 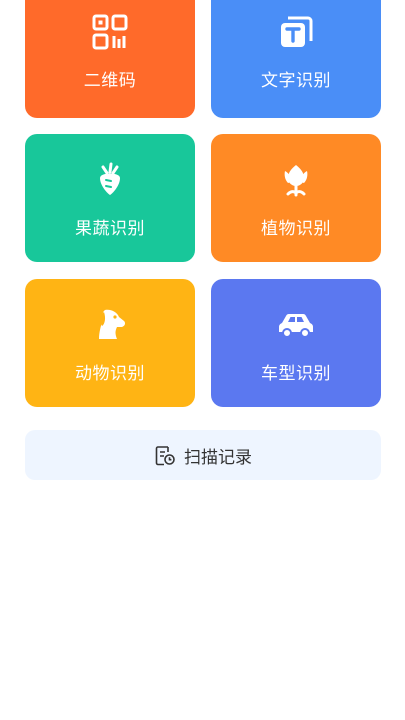 I want to click on tulip-icon, so click(x=296, y=180).